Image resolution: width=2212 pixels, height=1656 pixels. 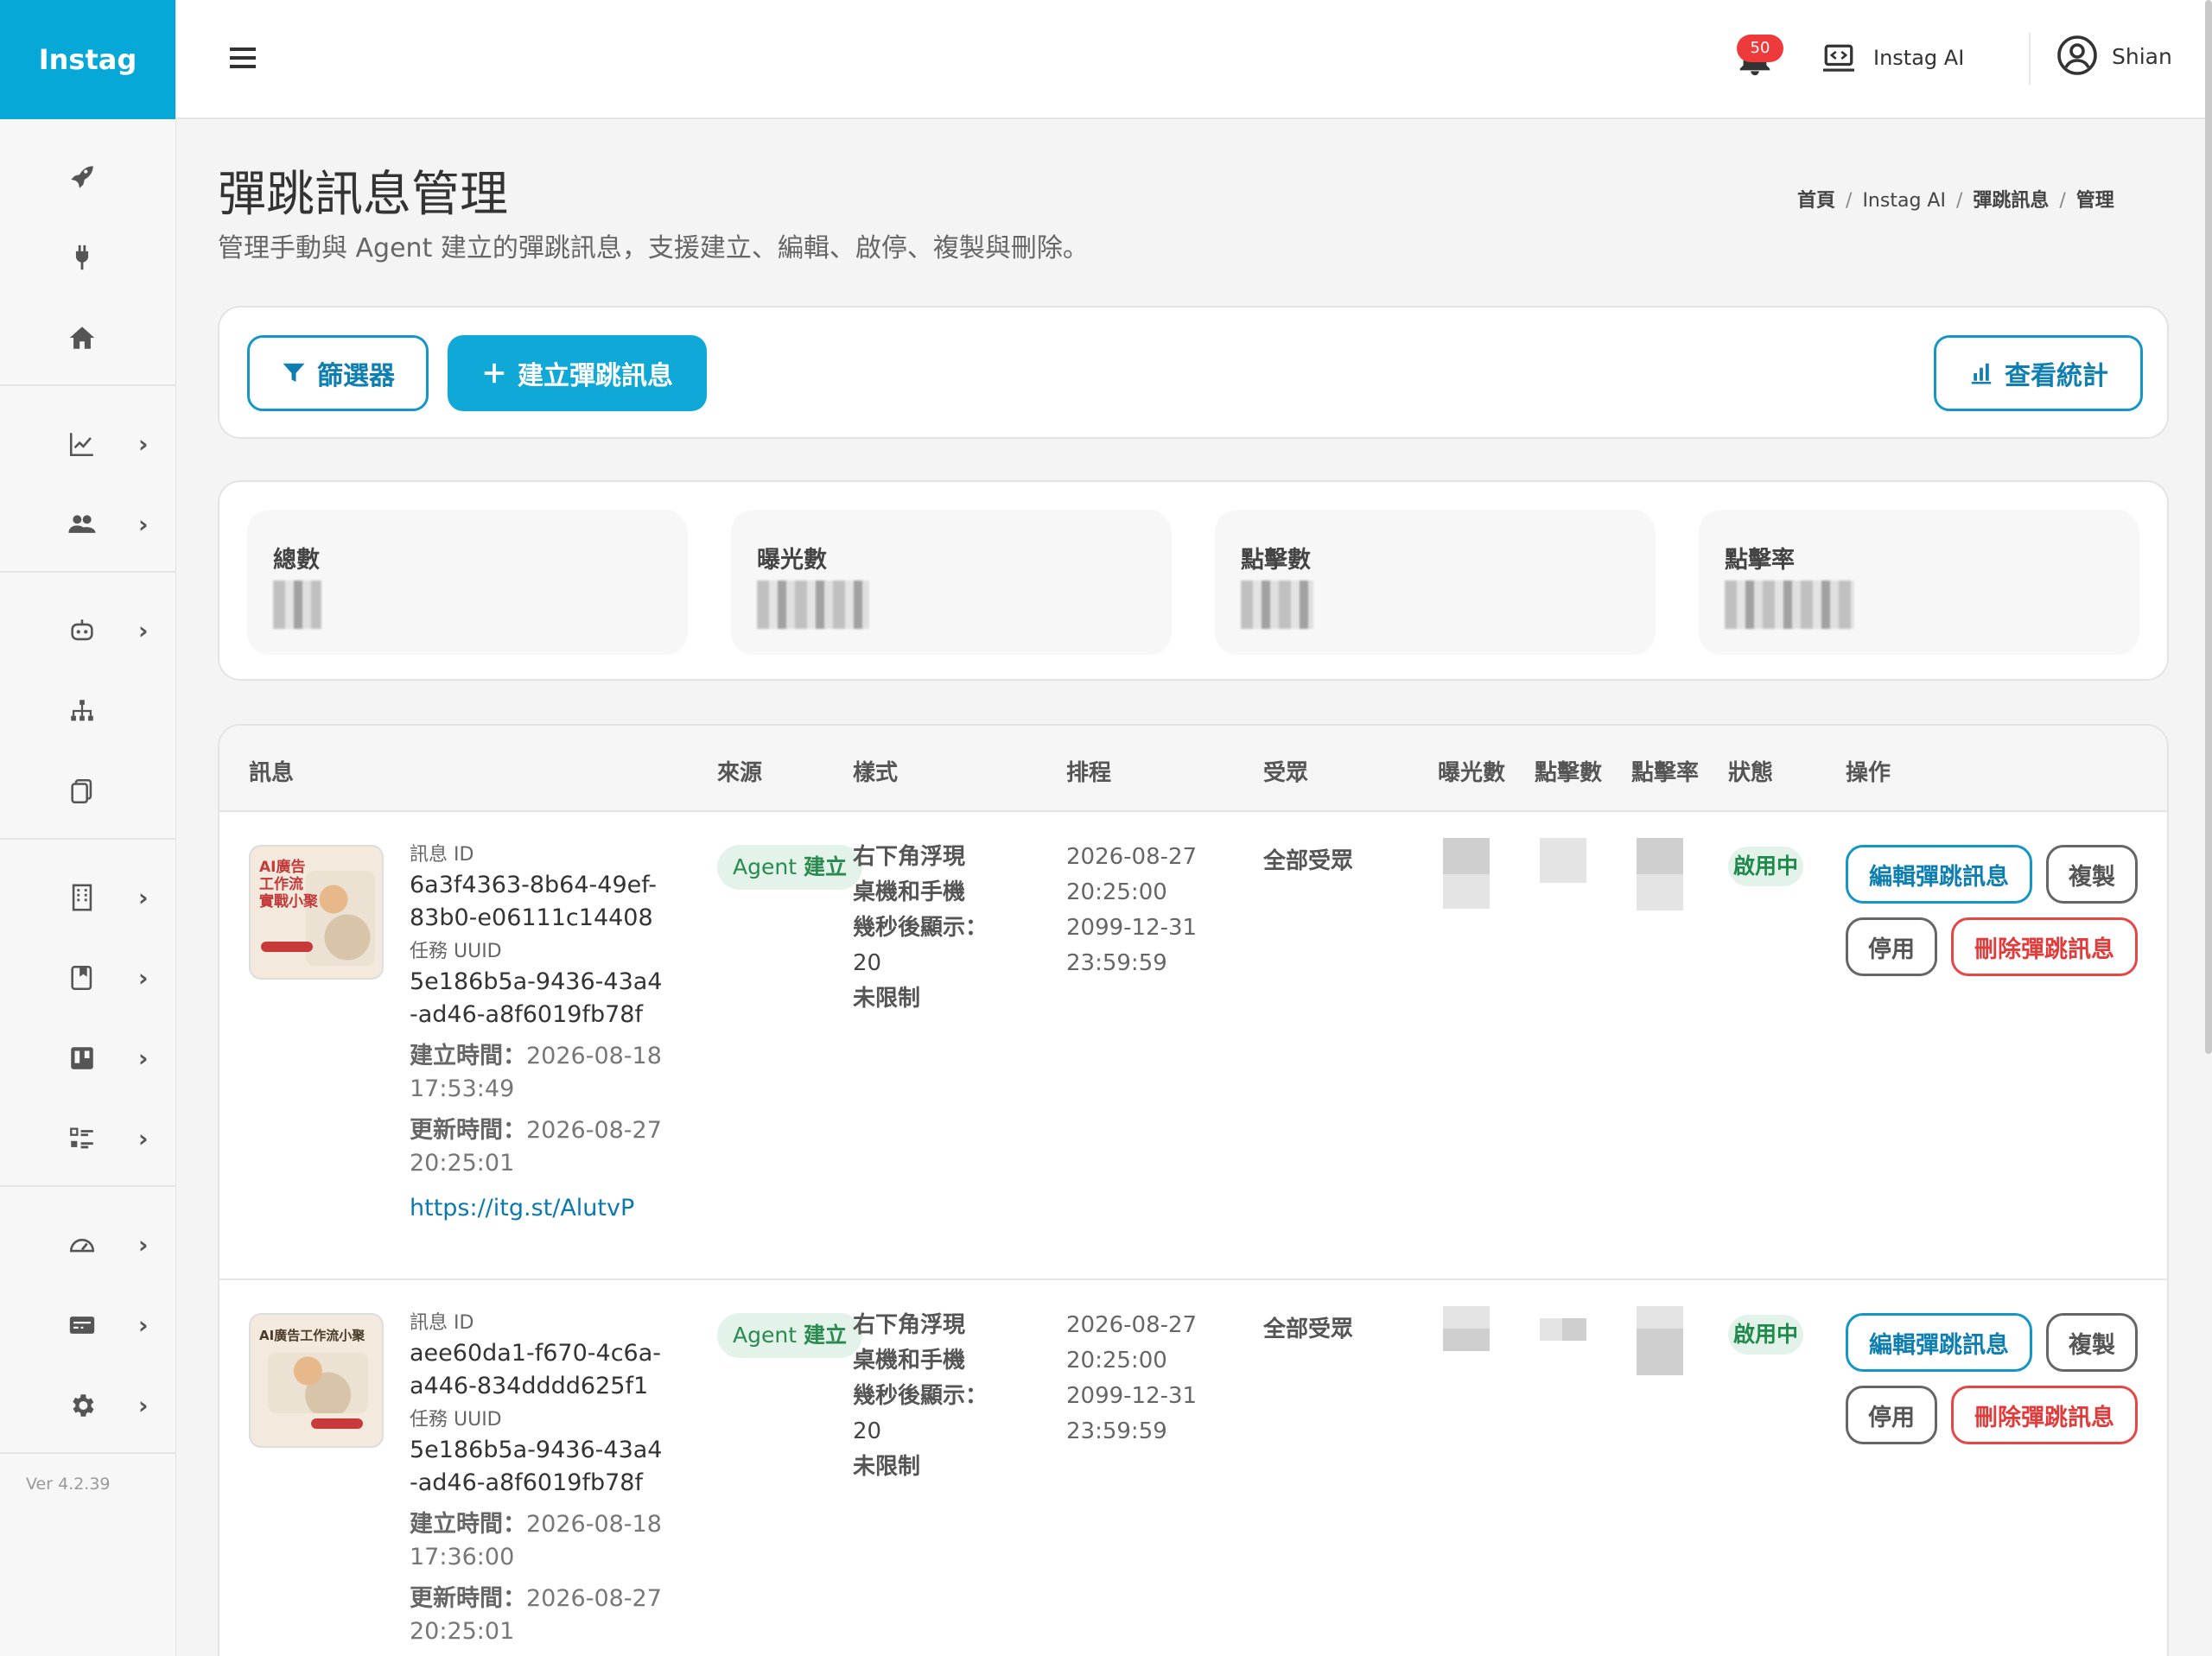 What do you see at coordinates (792, 560) in the screenshot?
I see `stat-impressions-label: 曝光數` at bounding box center [792, 560].